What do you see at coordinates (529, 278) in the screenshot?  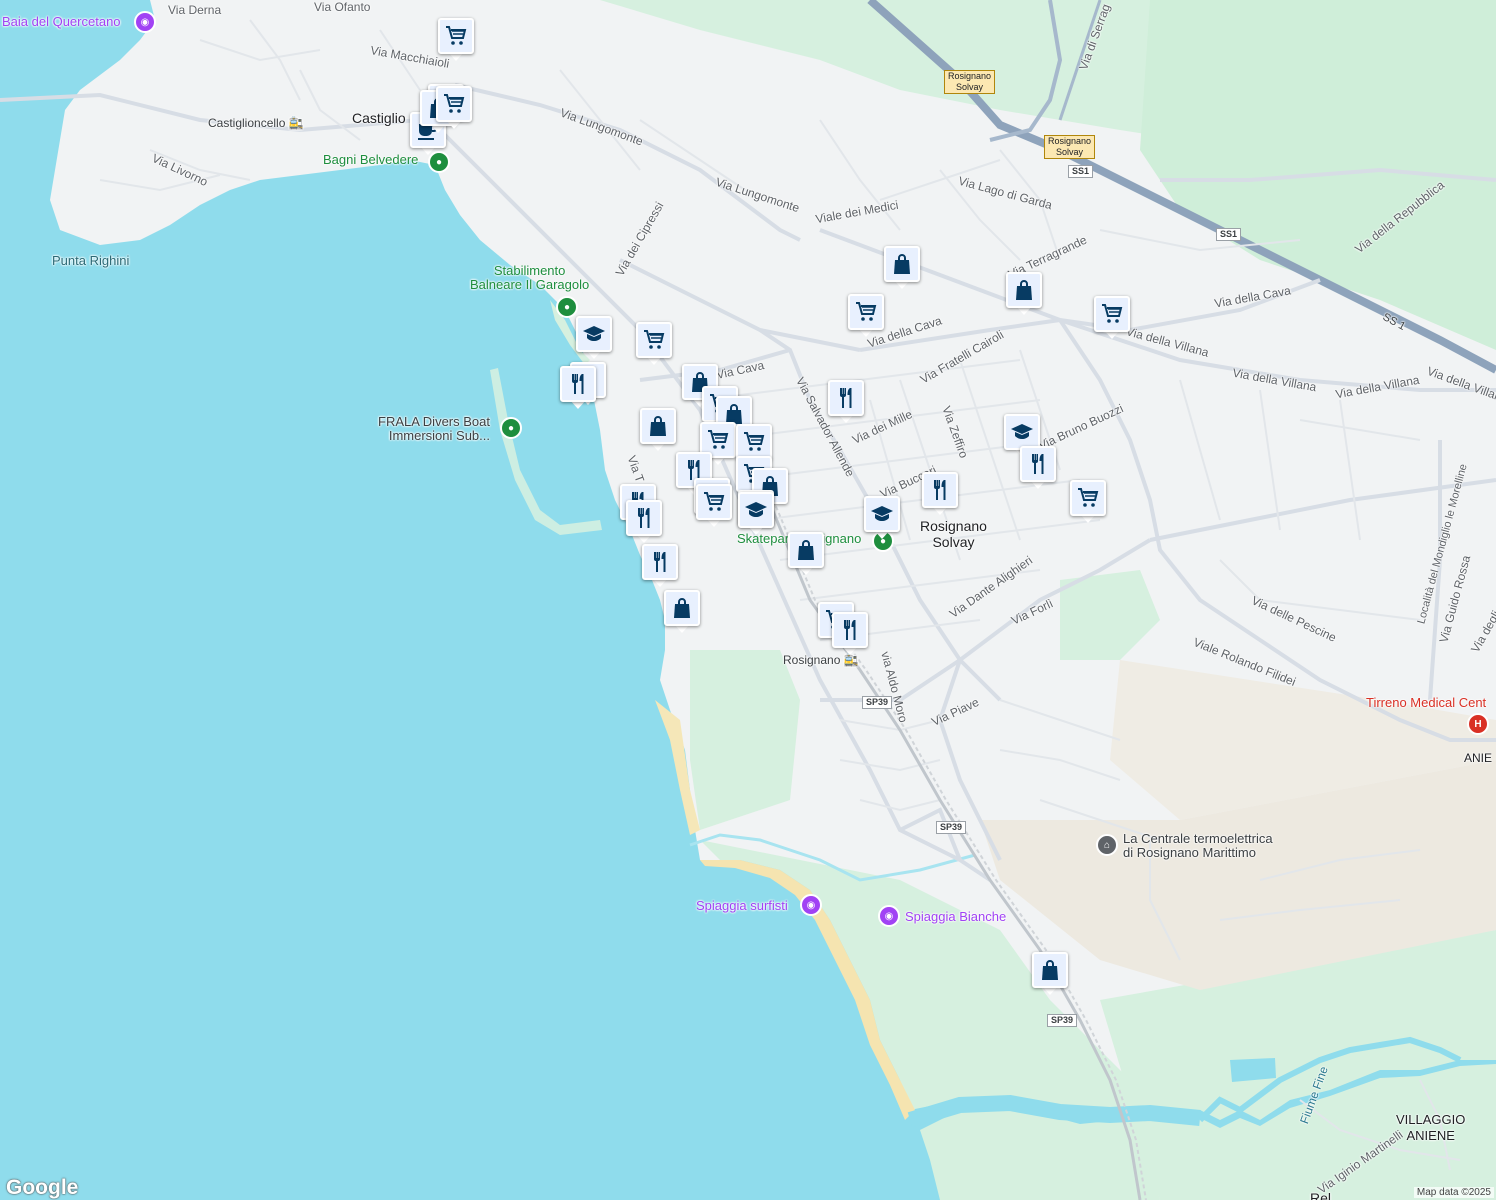 I see `poi-label-stabilimento: Stabilimento Balneare Il Garagolo` at bounding box center [529, 278].